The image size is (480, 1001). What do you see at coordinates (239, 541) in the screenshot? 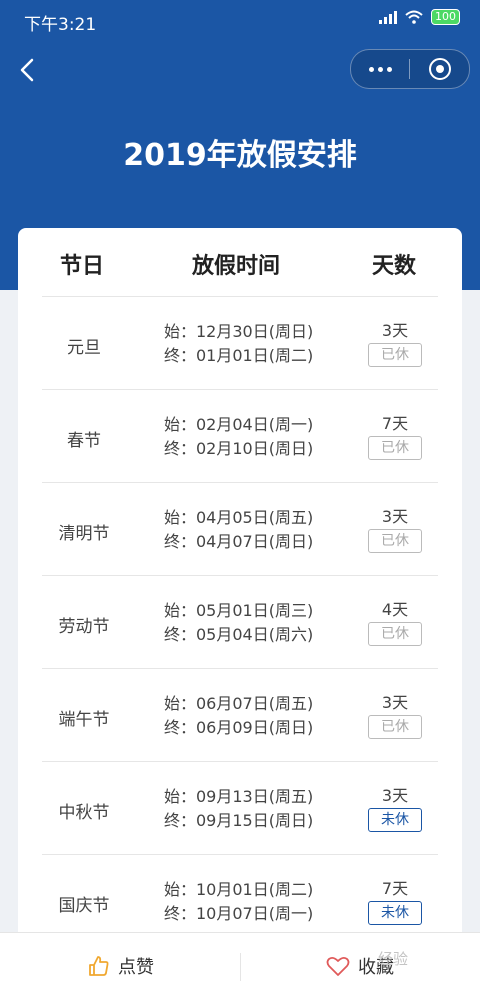
I see `end-date: 终：04月07日(周日)` at bounding box center [239, 541].